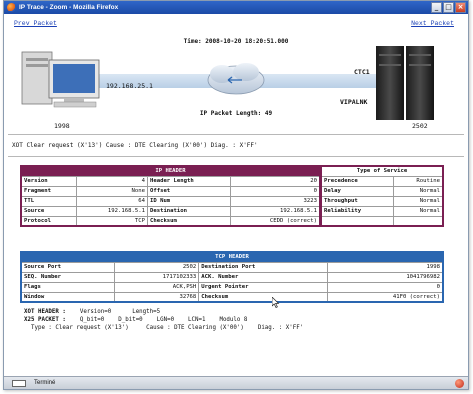  Describe the element at coordinates (232, 257) in the screenshot. I see `tcp-header-title: TCP HEADER` at that location.